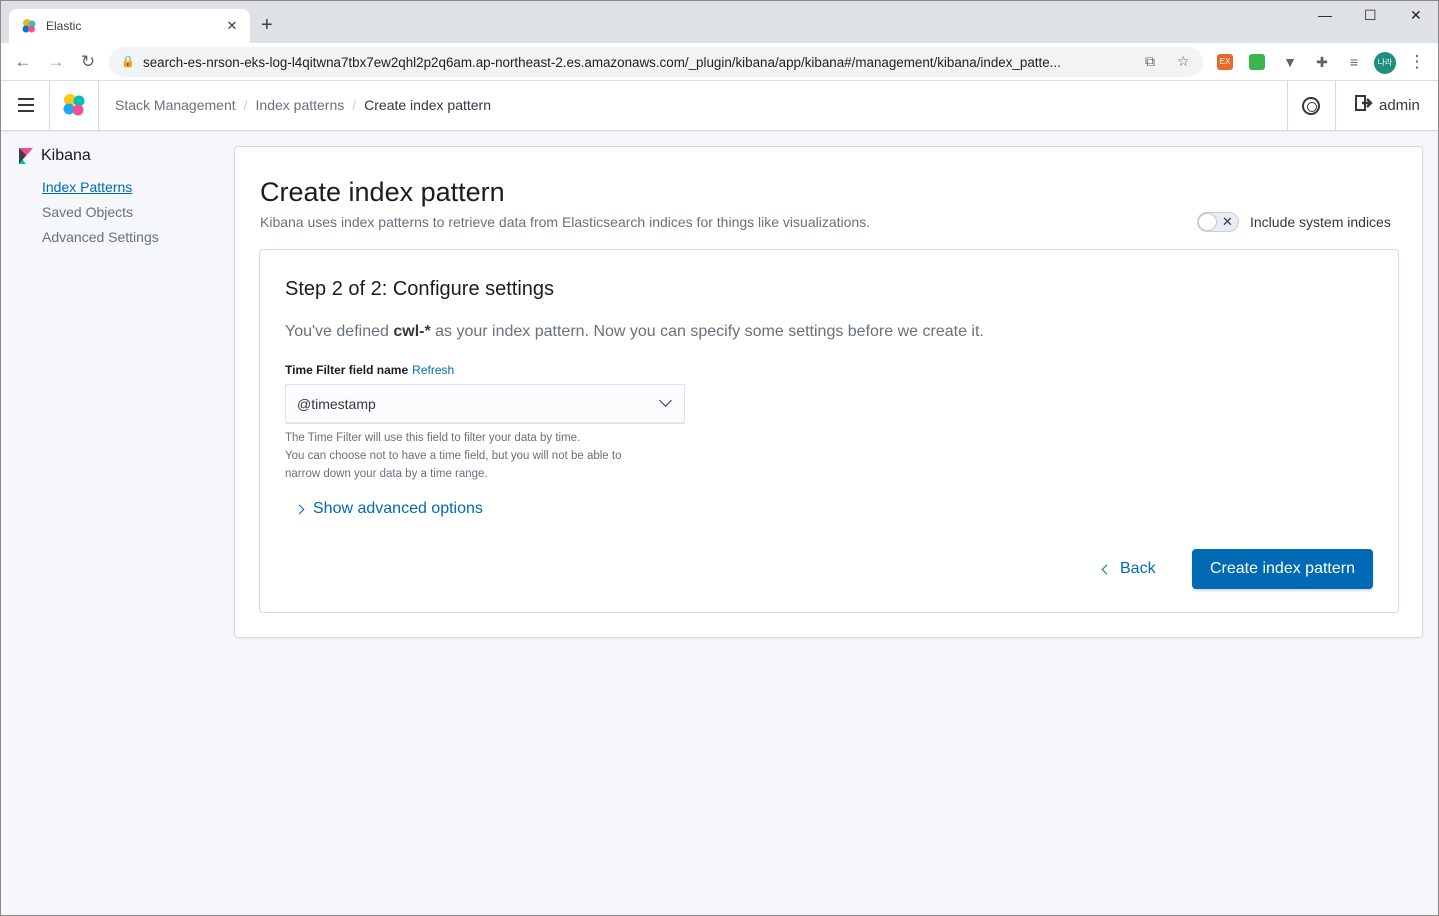 This screenshot has width=1439, height=916. I want to click on index-pattern-name: cwl-*, so click(412, 331).